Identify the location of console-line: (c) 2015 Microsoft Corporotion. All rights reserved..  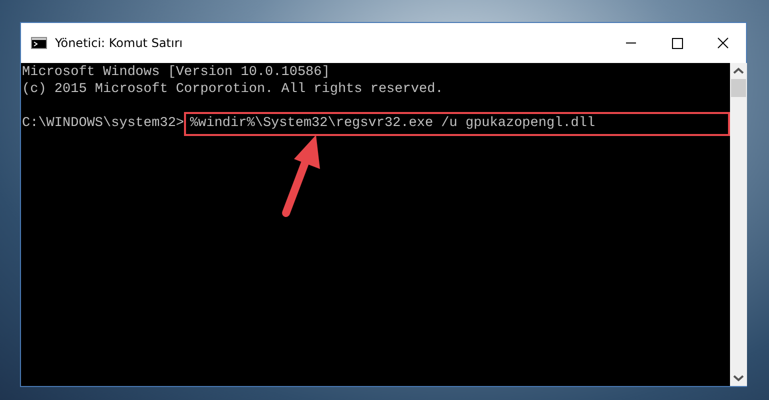
(233, 90).